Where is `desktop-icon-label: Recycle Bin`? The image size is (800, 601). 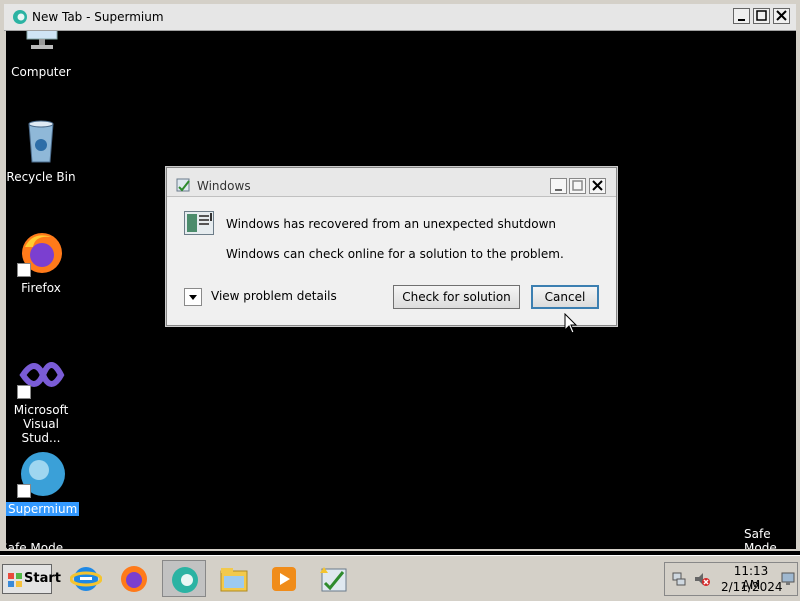 desktop-icon-label: Recycle Bin is located at coordinates (41, 177).